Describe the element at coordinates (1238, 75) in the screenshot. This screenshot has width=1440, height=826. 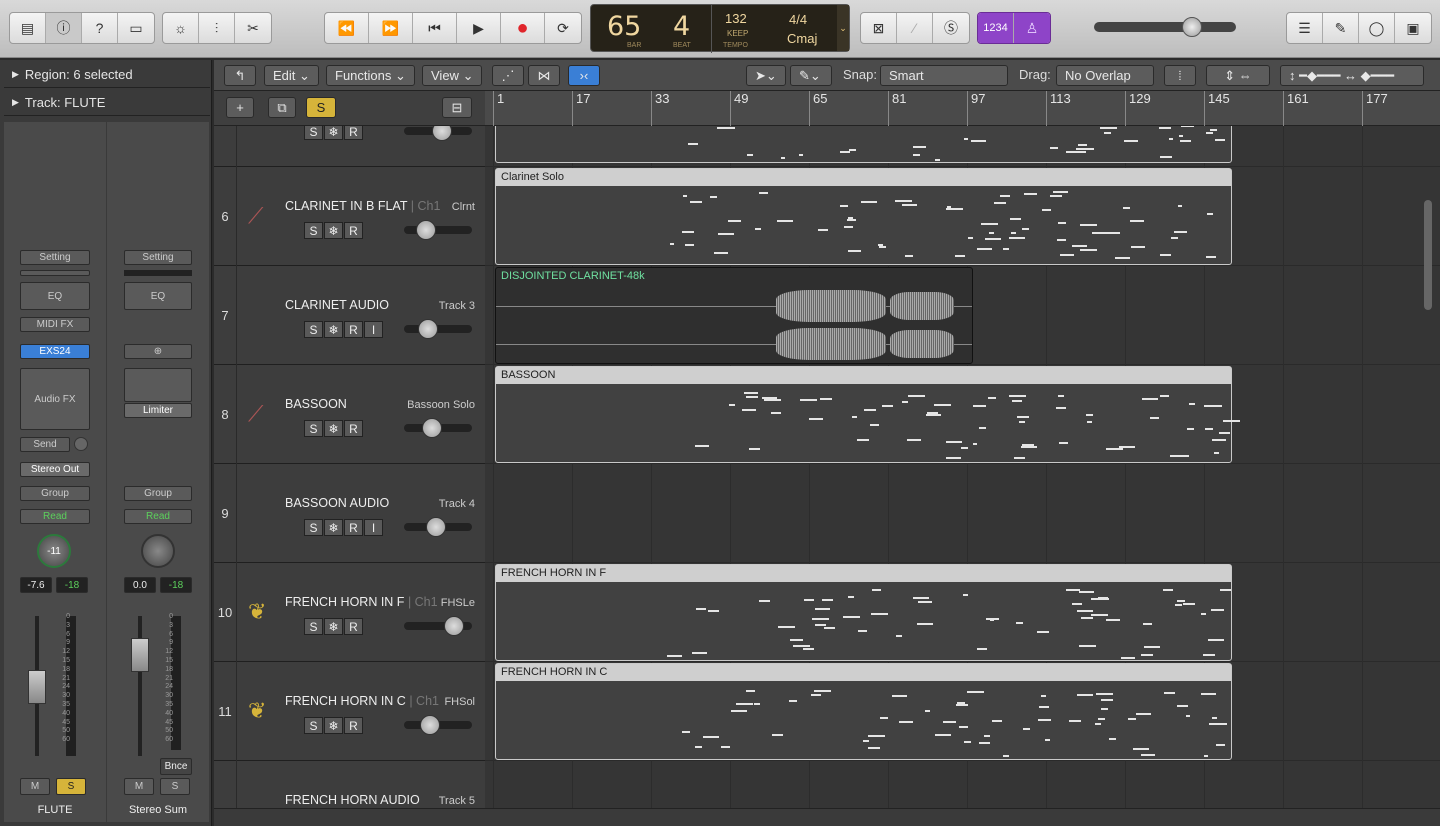
I see `zoom-fit-icon: ⇕ ⇔` at that location.